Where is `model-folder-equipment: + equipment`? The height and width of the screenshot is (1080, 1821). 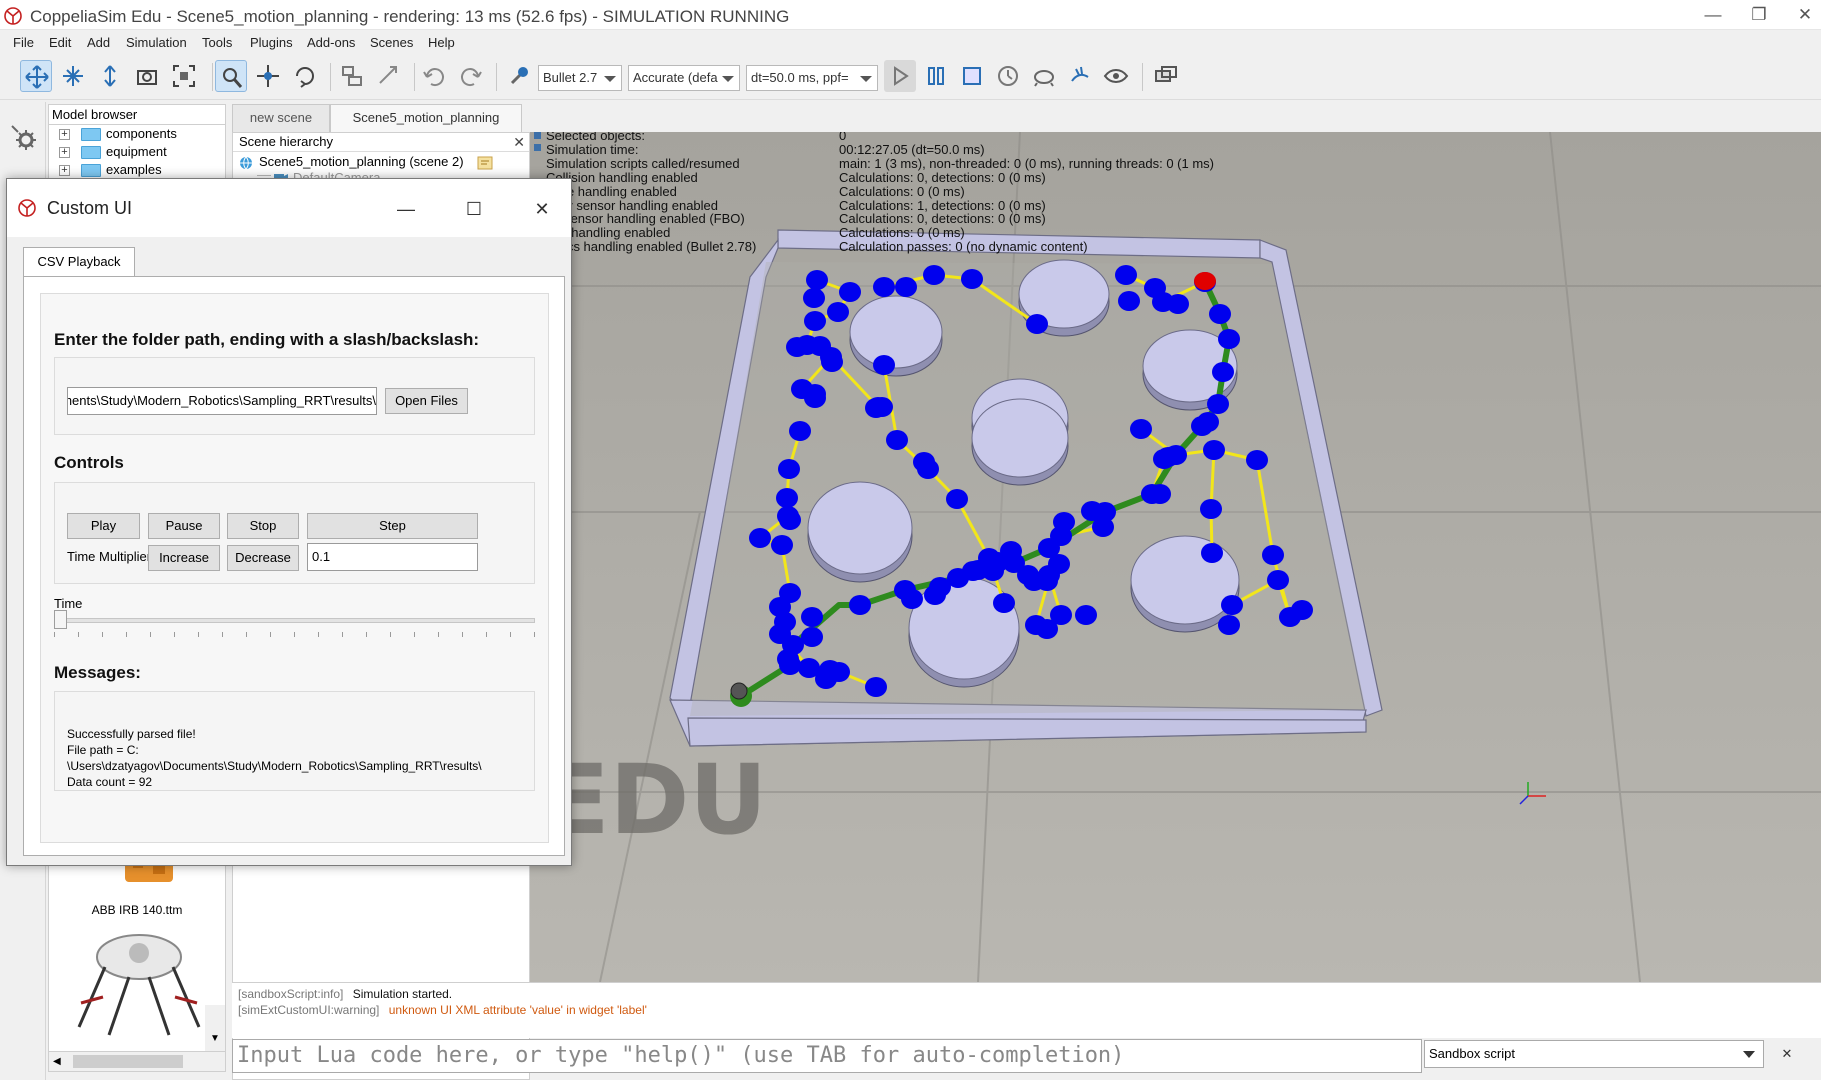
model-folder-equipment: + equipment is located at coordinates (137, 152).